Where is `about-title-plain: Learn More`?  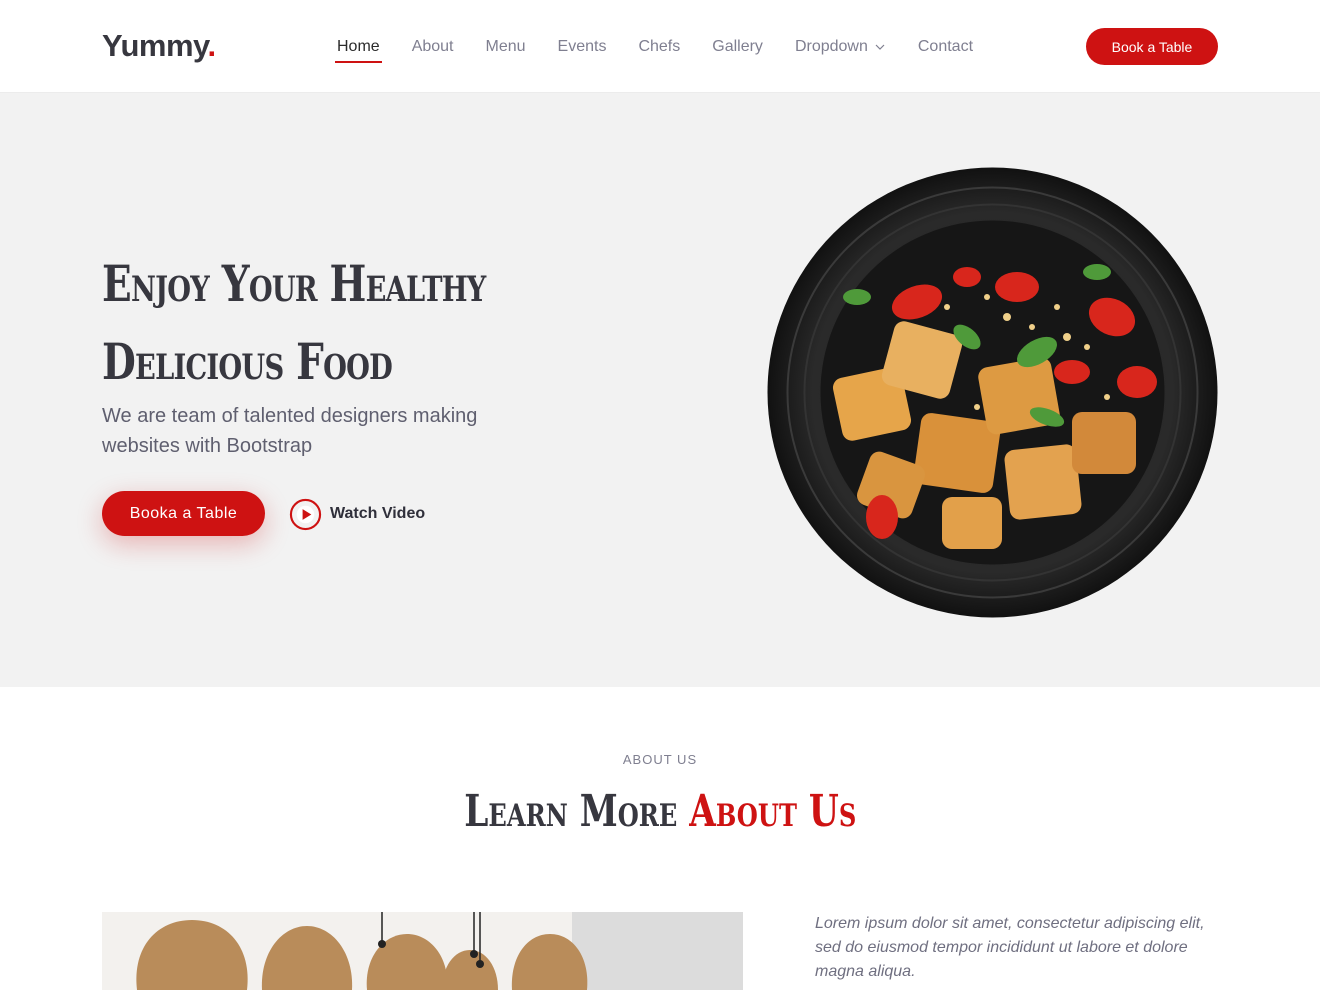
about-title-plain: Learn More is located at coordinates (576, 811).